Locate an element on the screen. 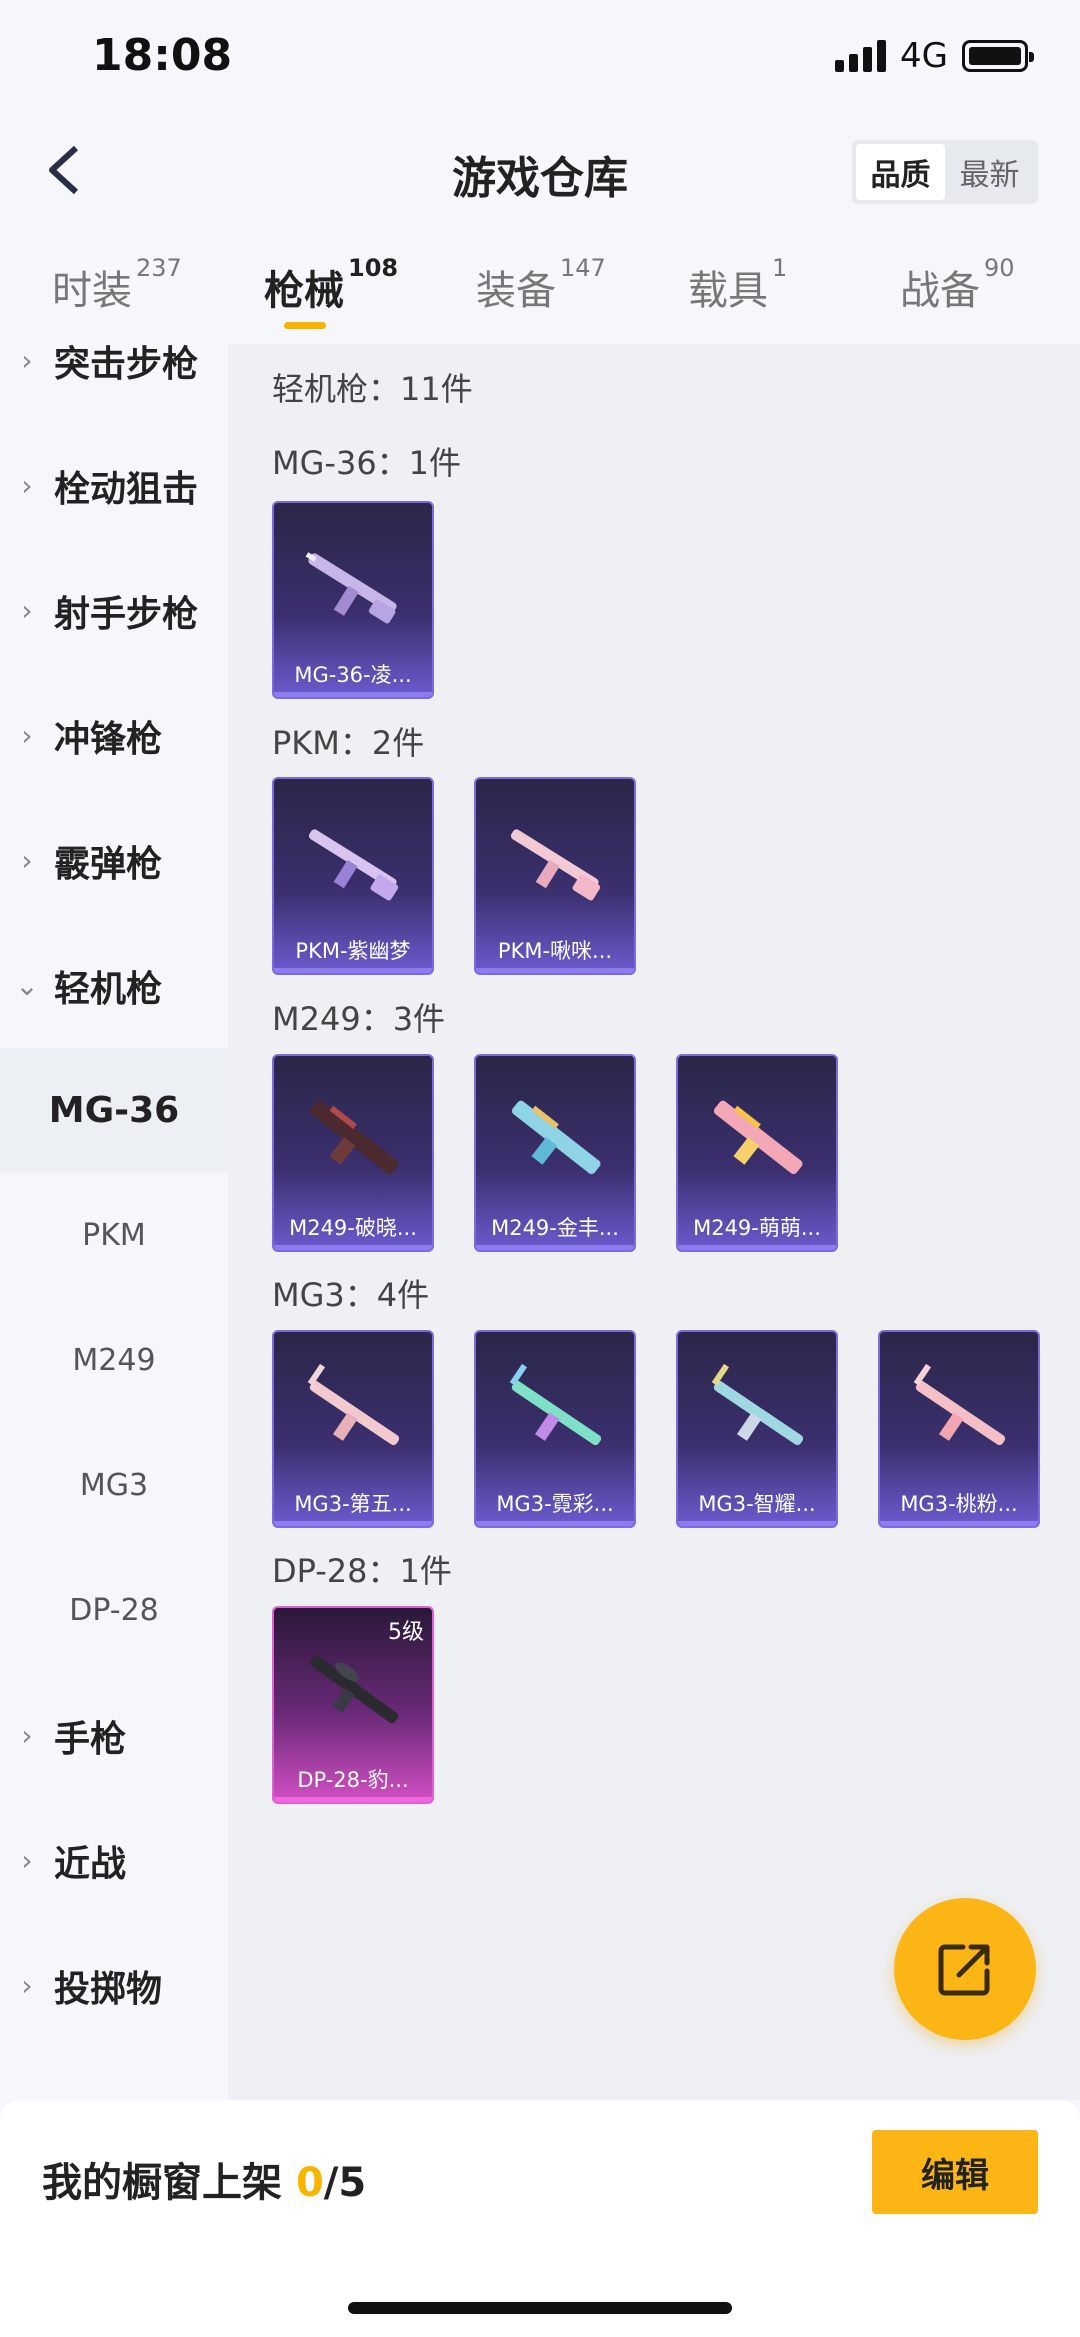  network-label: 4G is located at coordinates (924, 56).